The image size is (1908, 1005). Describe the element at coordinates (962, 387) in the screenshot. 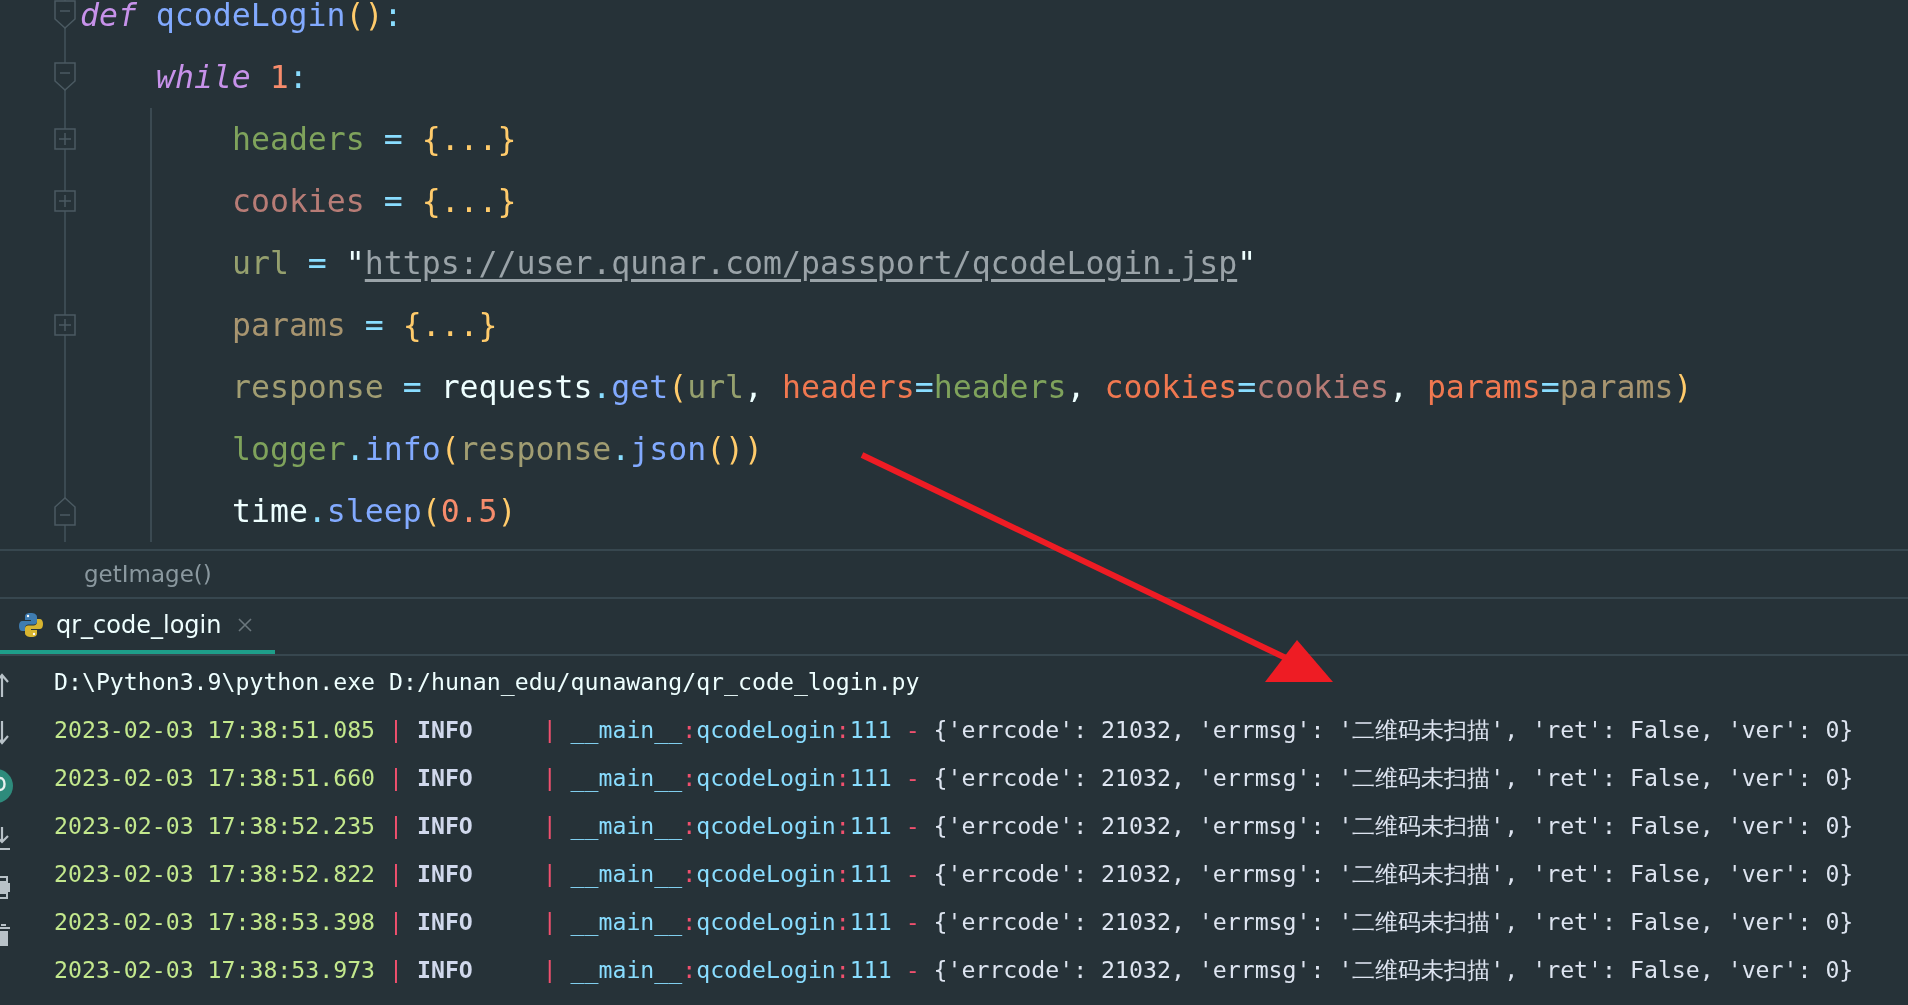

I see `code-line: response = requests.get(url, headers=headers, cookies=cookies, params=params)` at that location.